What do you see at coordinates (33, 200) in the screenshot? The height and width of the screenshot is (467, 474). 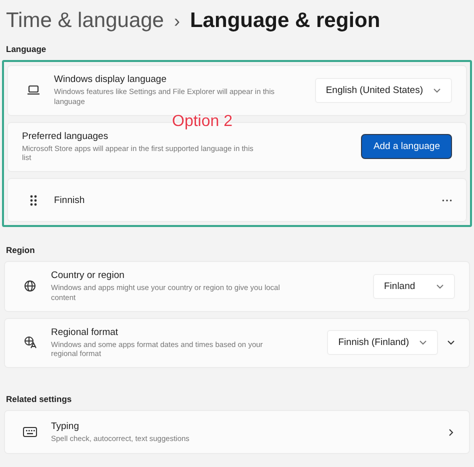 I see `drag-handle-icon` at bounding box center [33, 200].